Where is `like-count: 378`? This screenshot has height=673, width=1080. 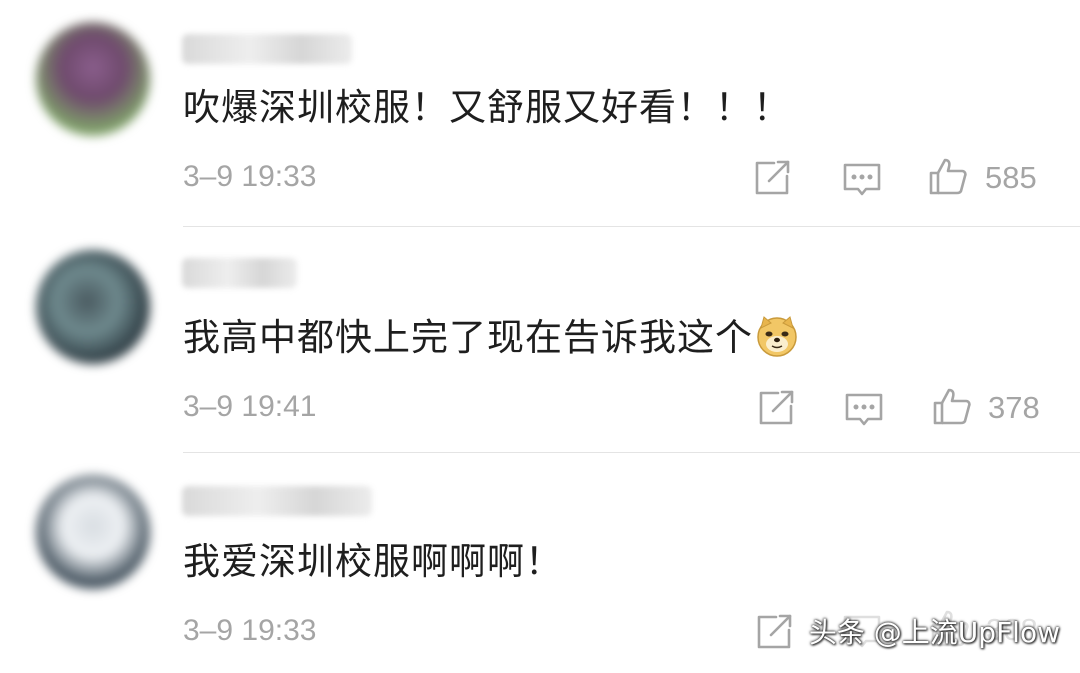 like-count: 378 is located at coordinates (1014, 407).